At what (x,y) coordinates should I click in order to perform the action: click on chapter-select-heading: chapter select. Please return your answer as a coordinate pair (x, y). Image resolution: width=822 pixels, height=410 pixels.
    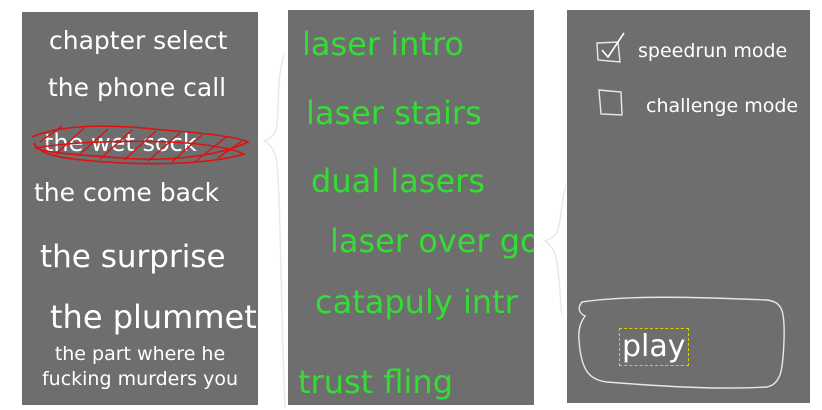
    Looking at the image, I should click on (138, 40).